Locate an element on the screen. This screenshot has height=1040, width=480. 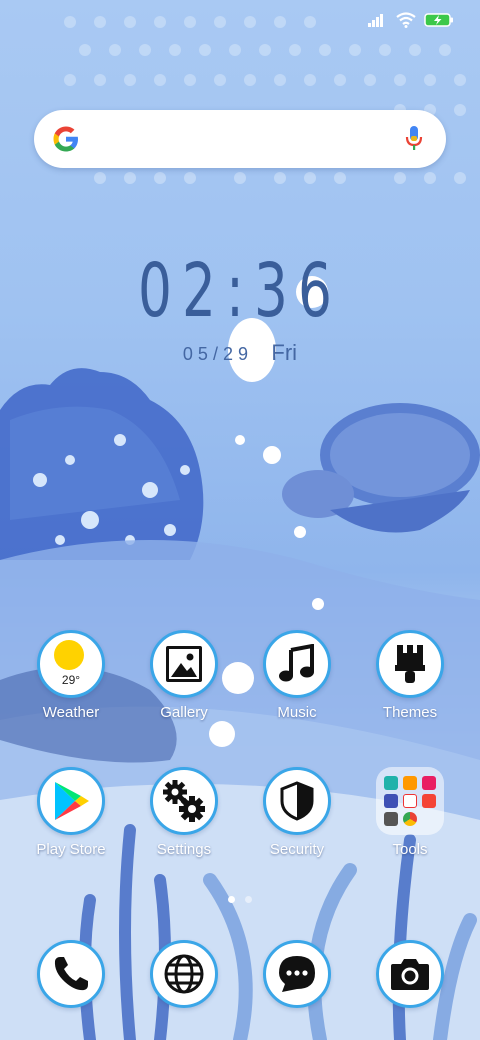
app-music: Music is located at coordinates (297, 675).